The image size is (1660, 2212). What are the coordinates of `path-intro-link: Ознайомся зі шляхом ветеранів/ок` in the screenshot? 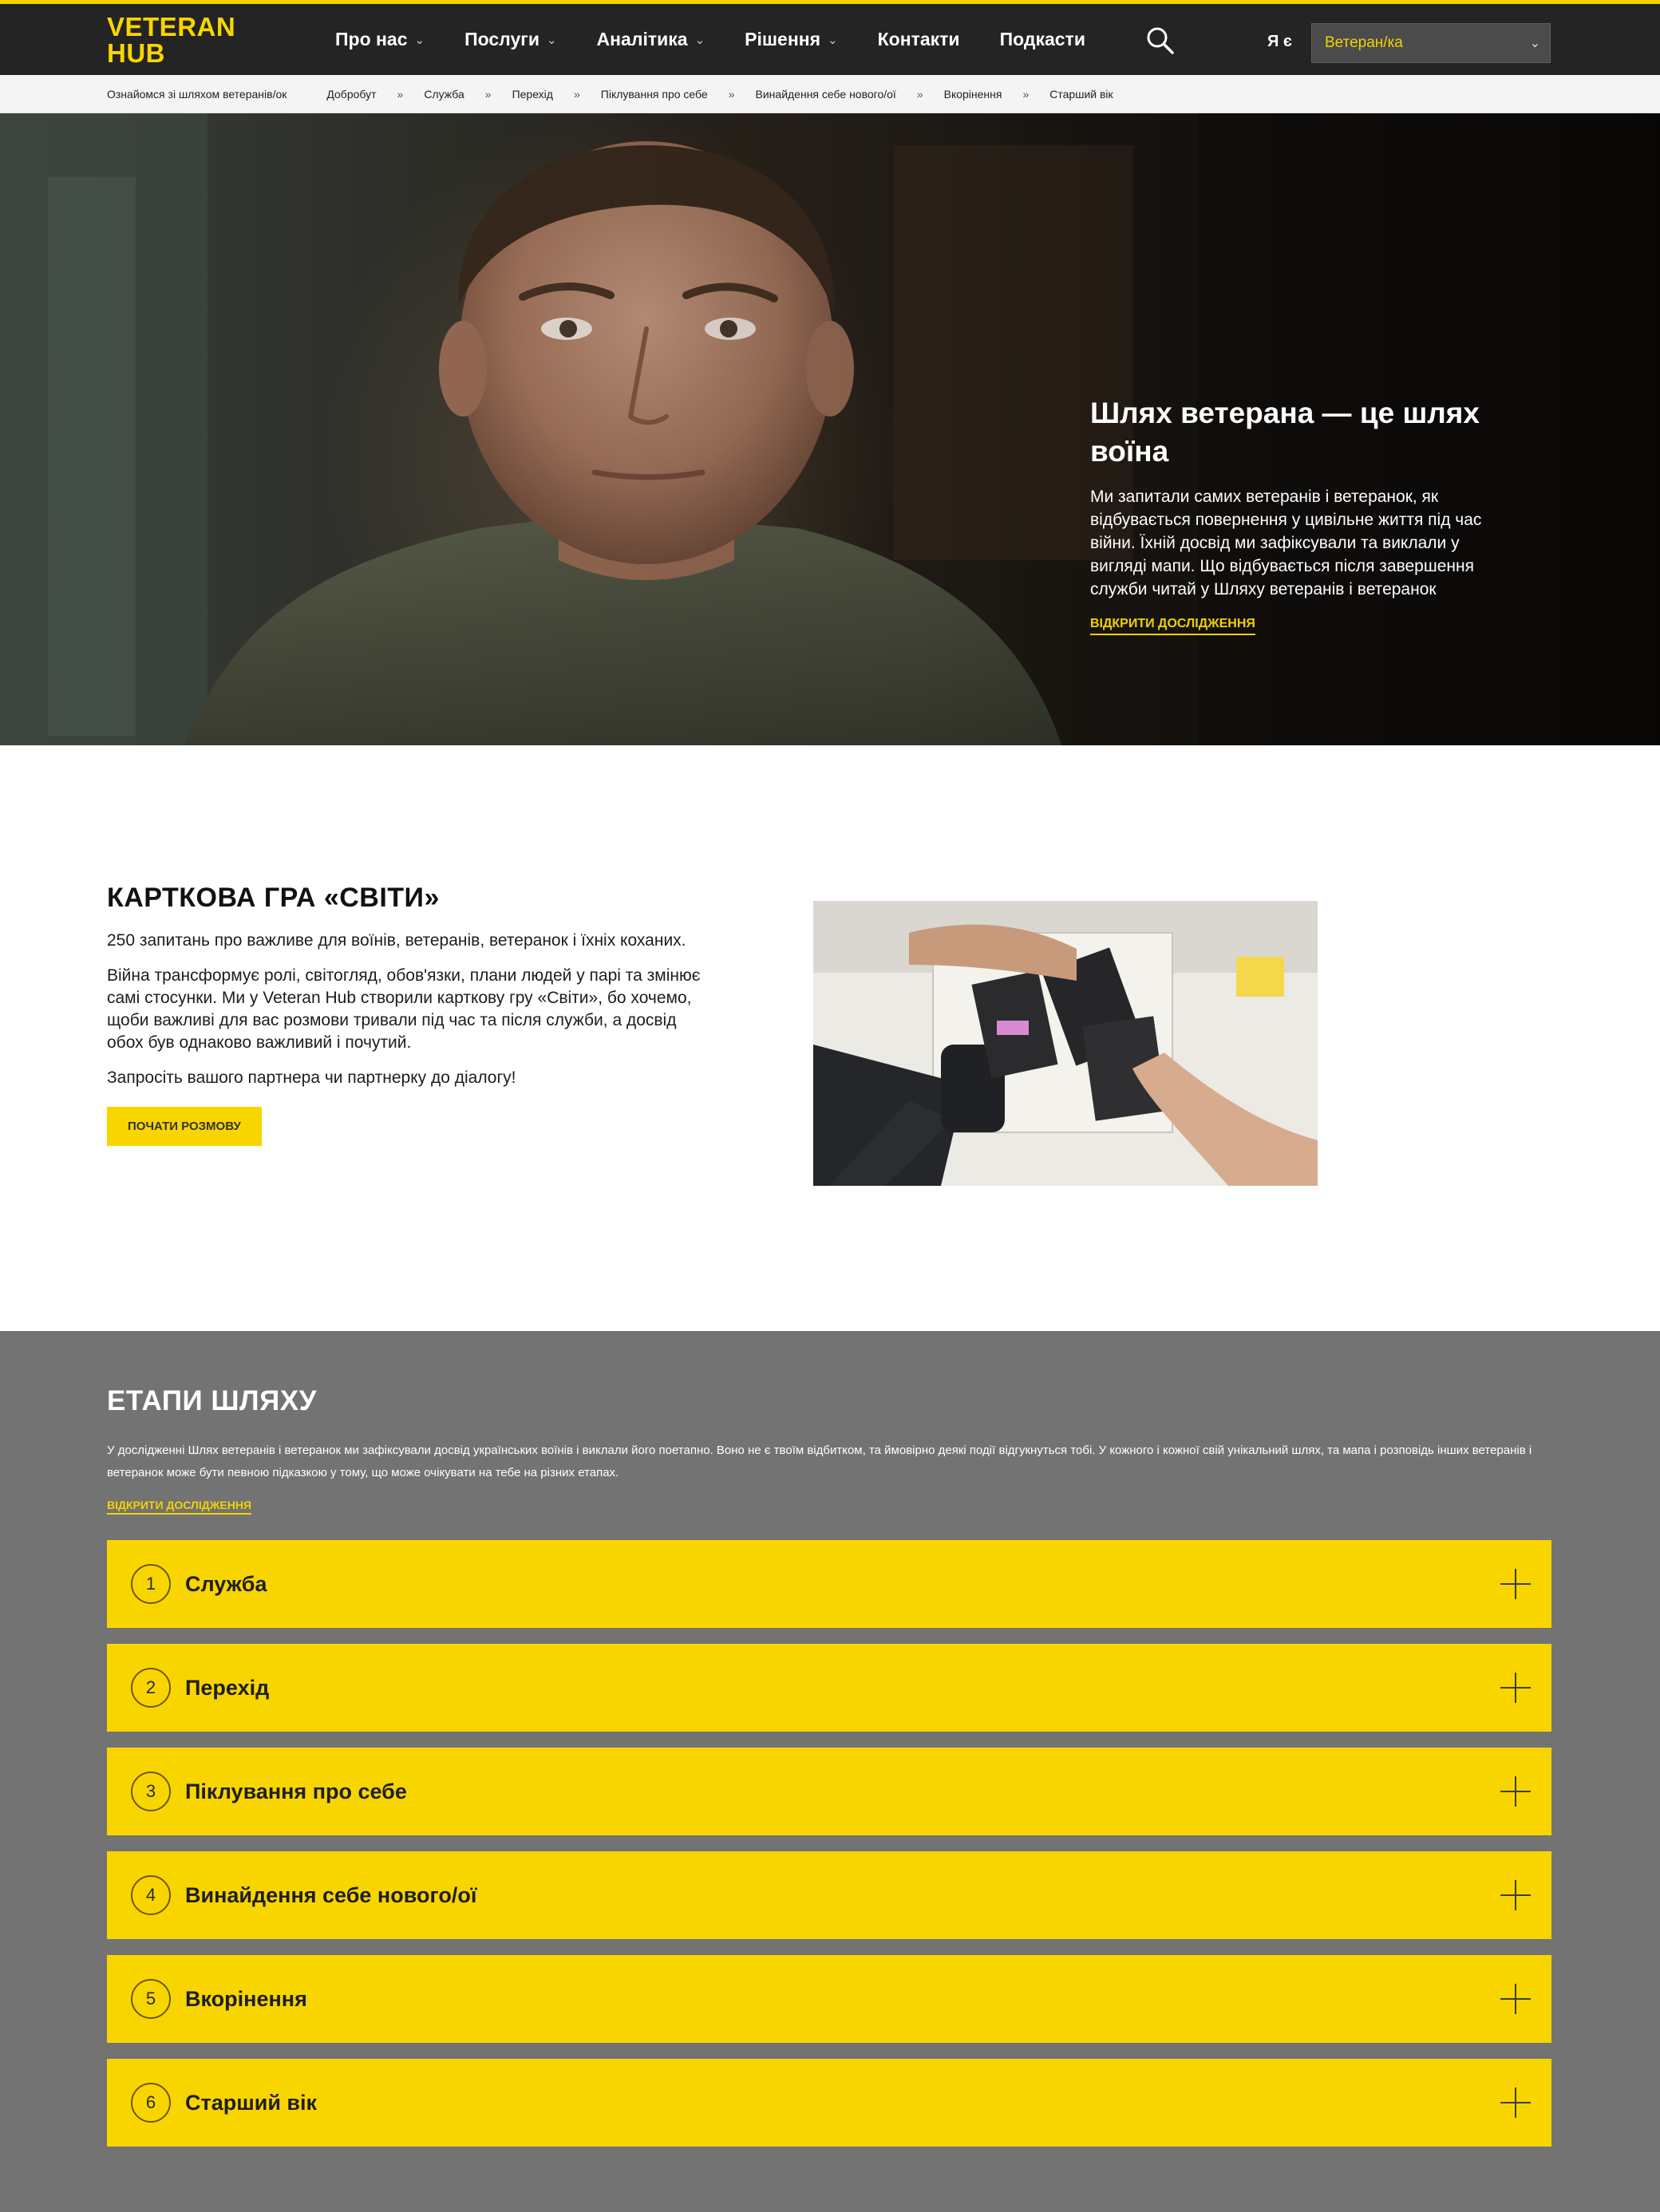 It's located at (197, 94).